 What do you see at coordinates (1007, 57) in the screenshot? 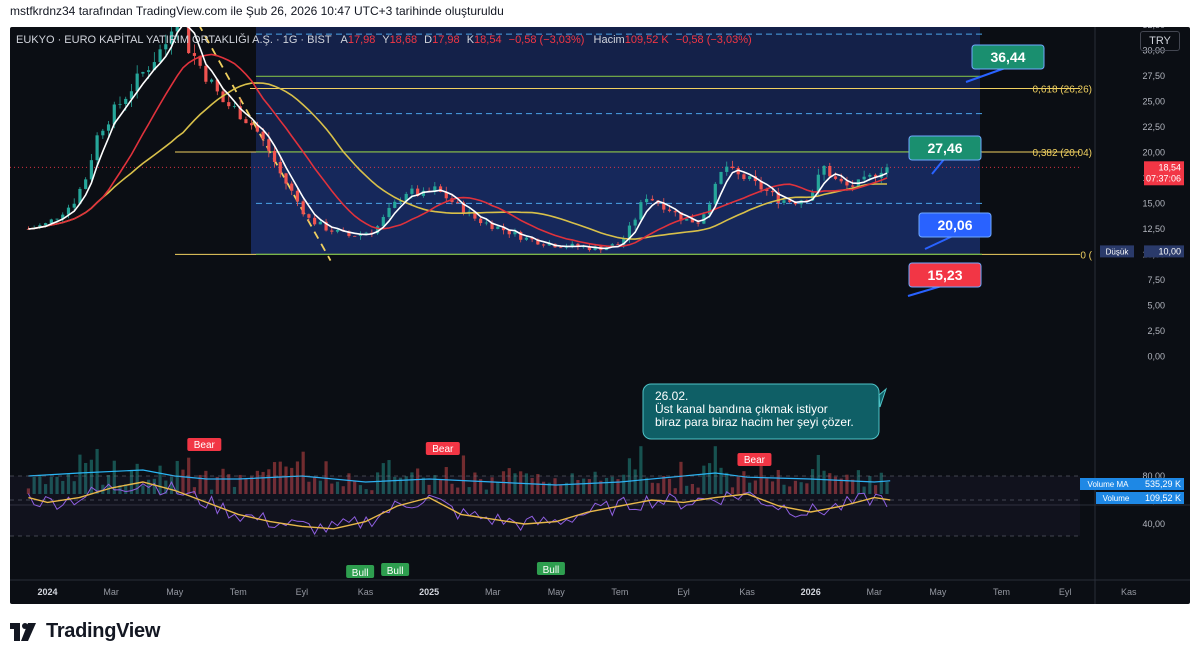
I see `target-callout-text: 36,44` at bounding box center [1007, 57].